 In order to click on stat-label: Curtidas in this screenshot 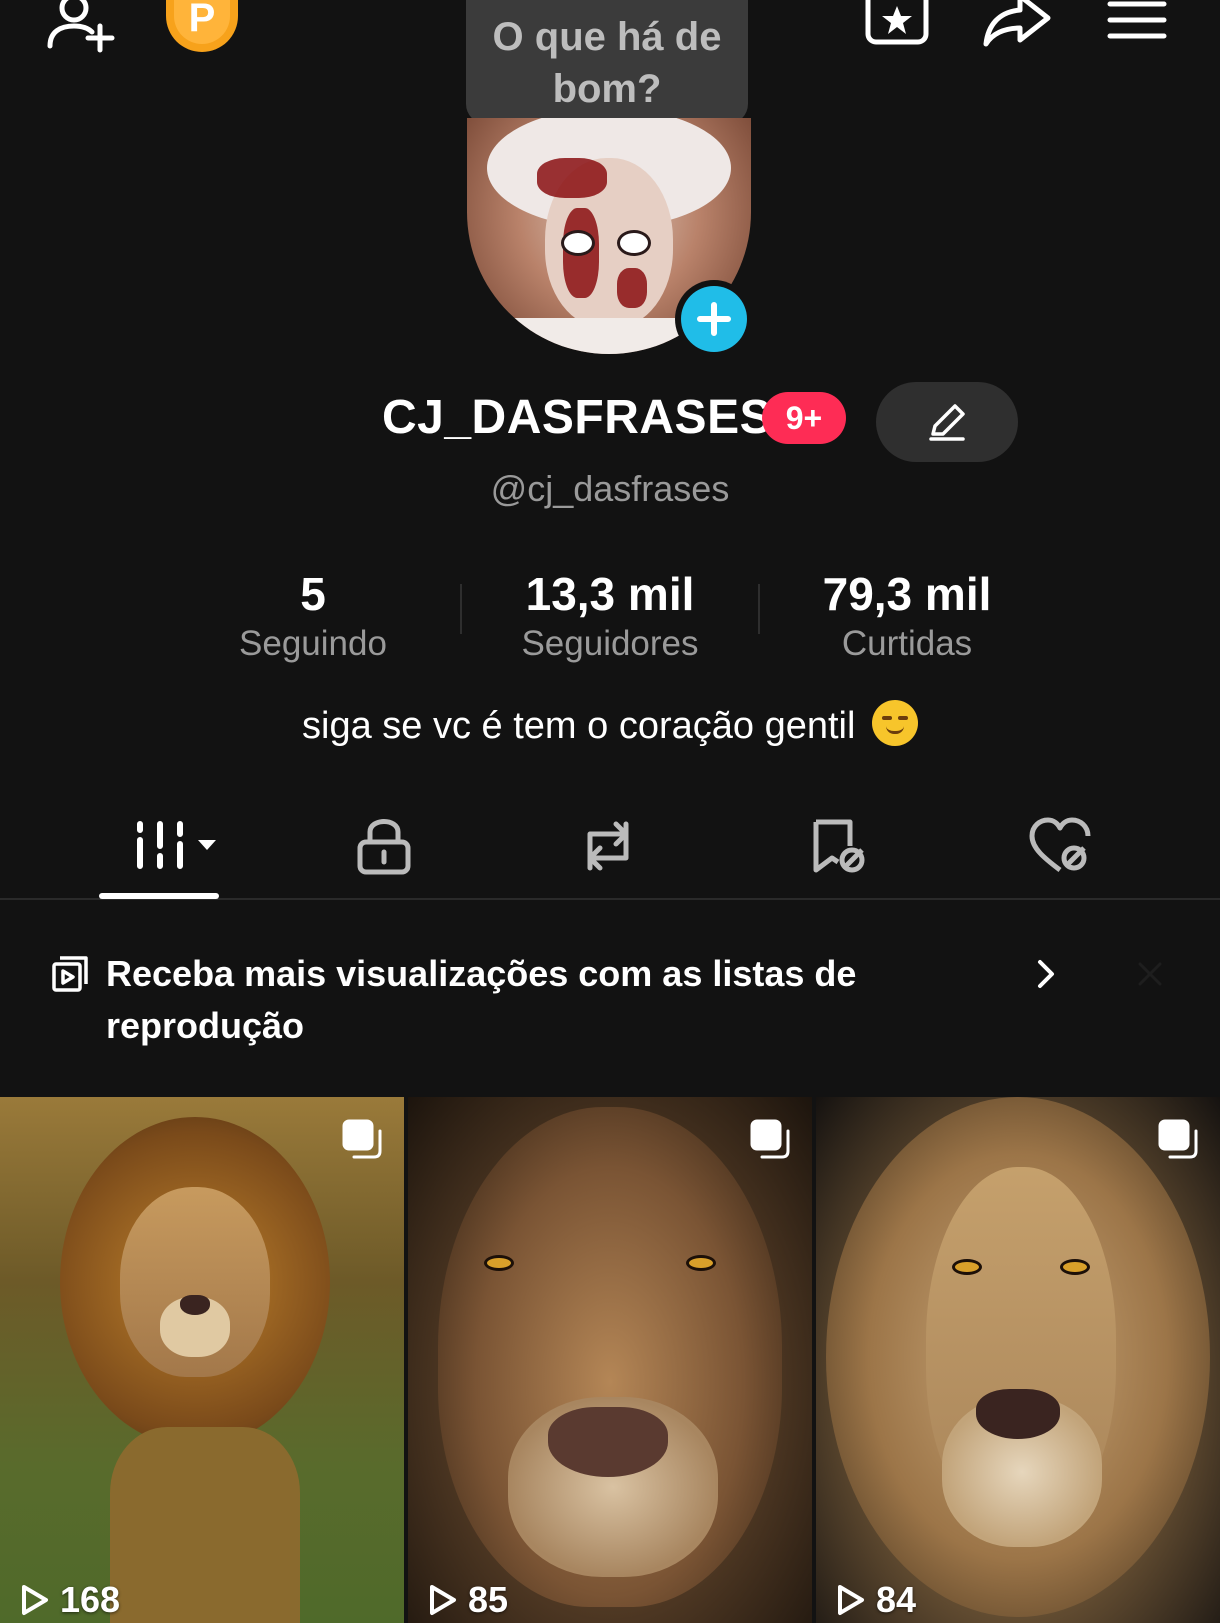, I will do `click(907, 643)`.